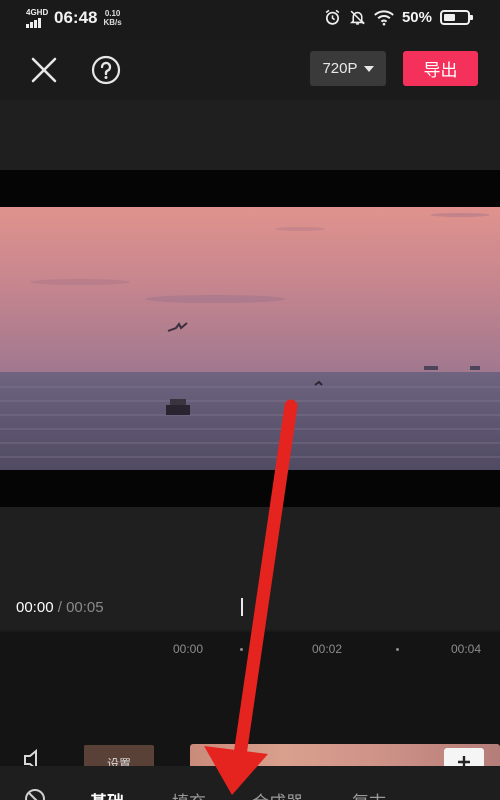  Describe the element at coordinates (340, 68) in the screenshot. I see `resolution-label: 720P` at that location.